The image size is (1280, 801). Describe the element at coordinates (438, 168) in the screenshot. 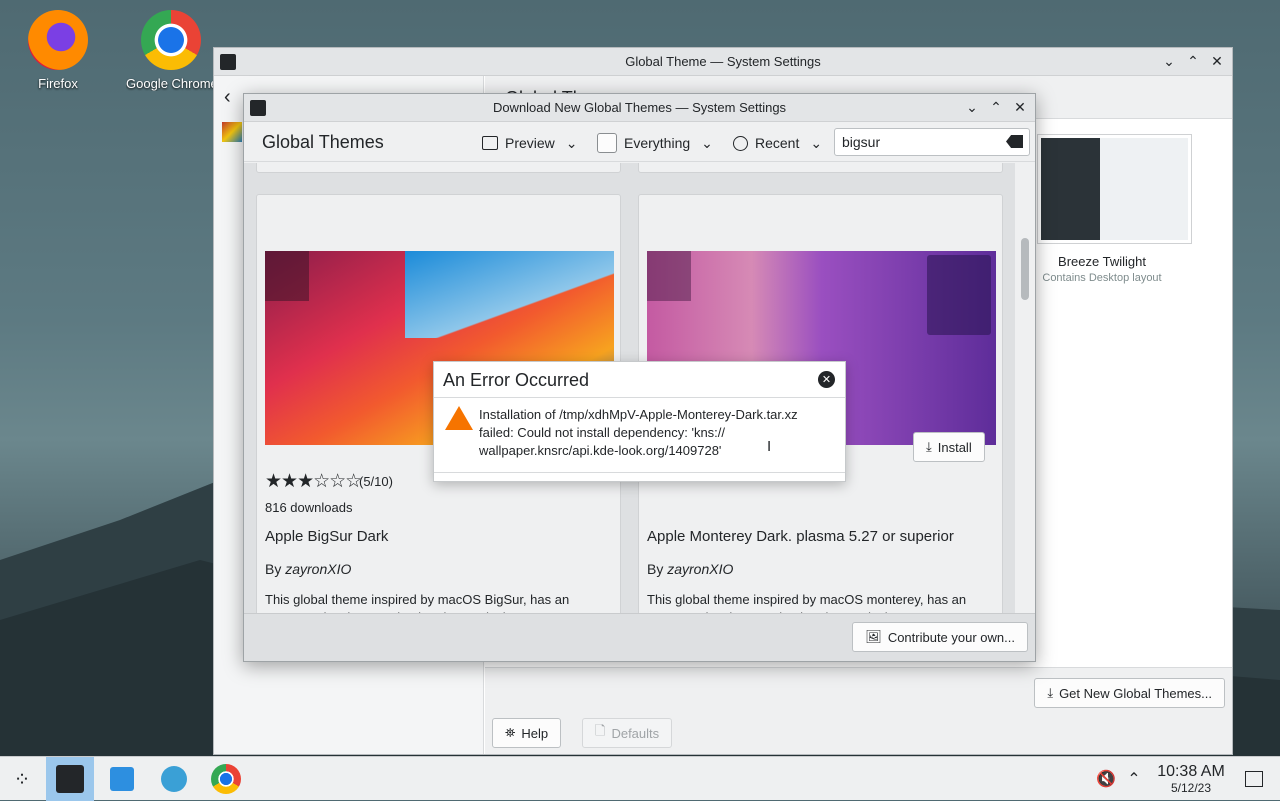

I see `card-top-left` at that location.